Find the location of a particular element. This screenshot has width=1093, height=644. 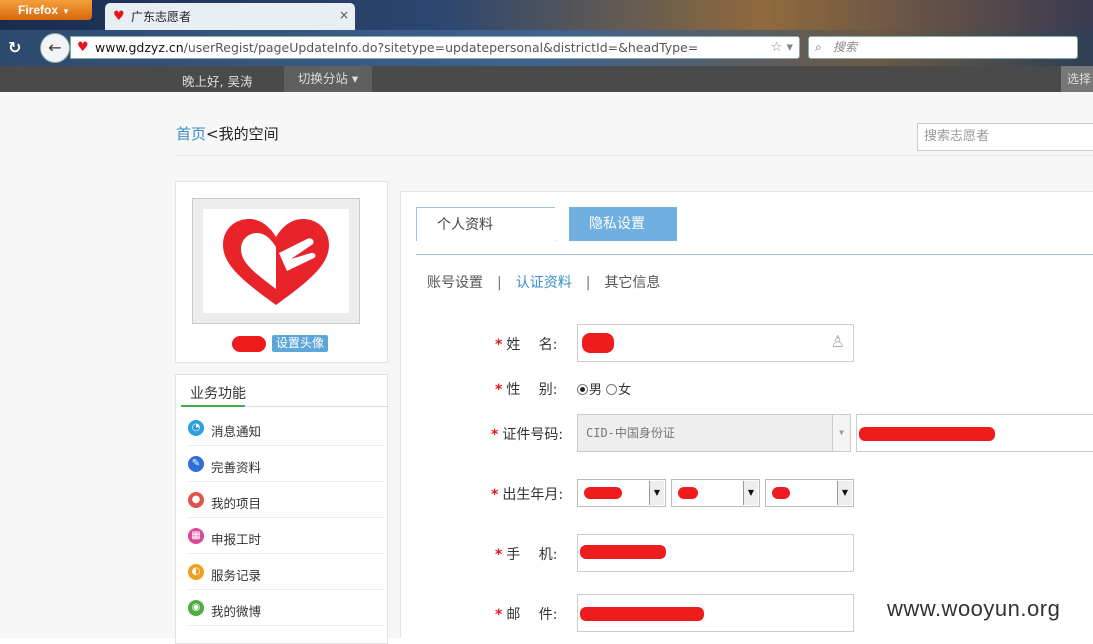

email-field is located at coordinates (715, 613).